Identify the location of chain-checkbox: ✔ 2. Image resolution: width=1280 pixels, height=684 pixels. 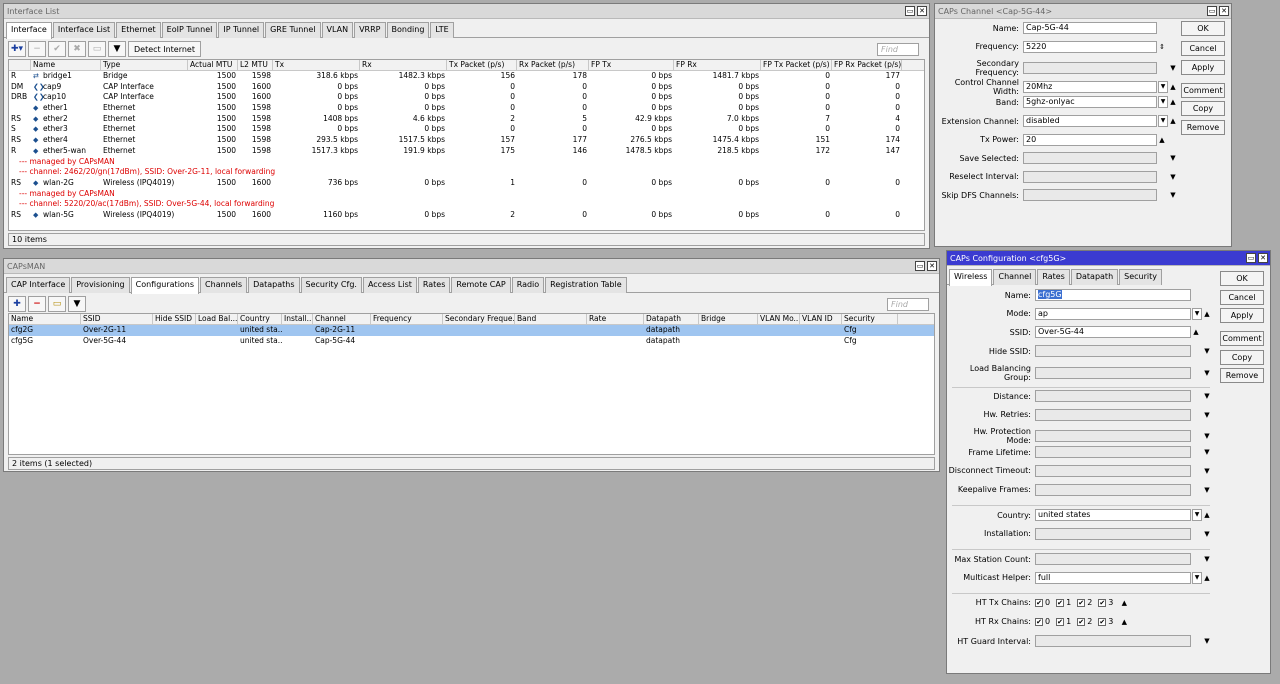
(1084, 621).